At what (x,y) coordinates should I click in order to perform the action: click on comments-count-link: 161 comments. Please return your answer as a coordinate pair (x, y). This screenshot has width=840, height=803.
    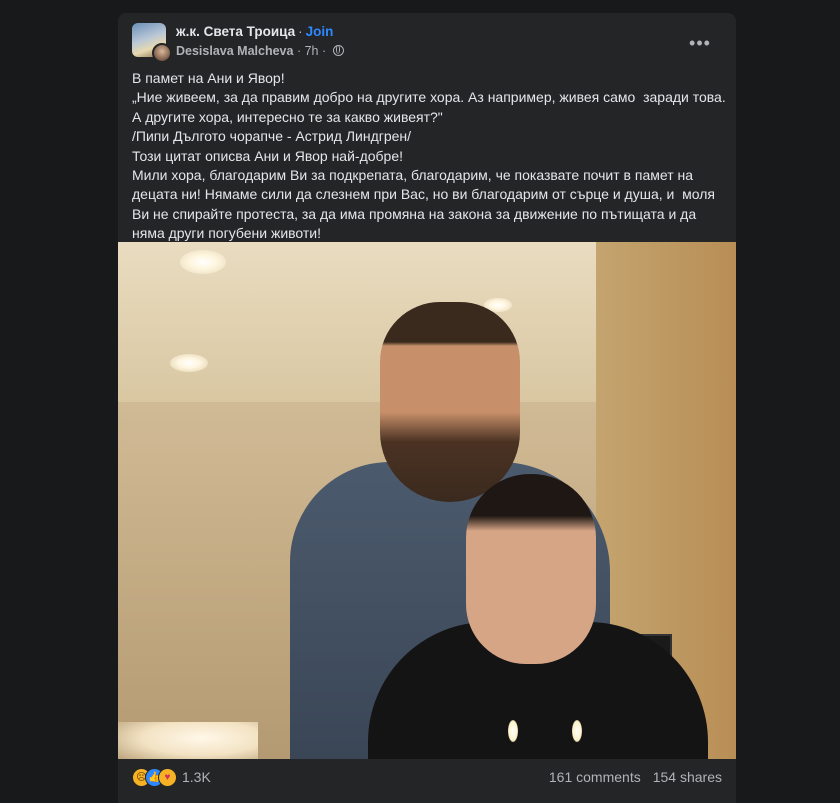
    Looking at the image, I should click on (595, 777).